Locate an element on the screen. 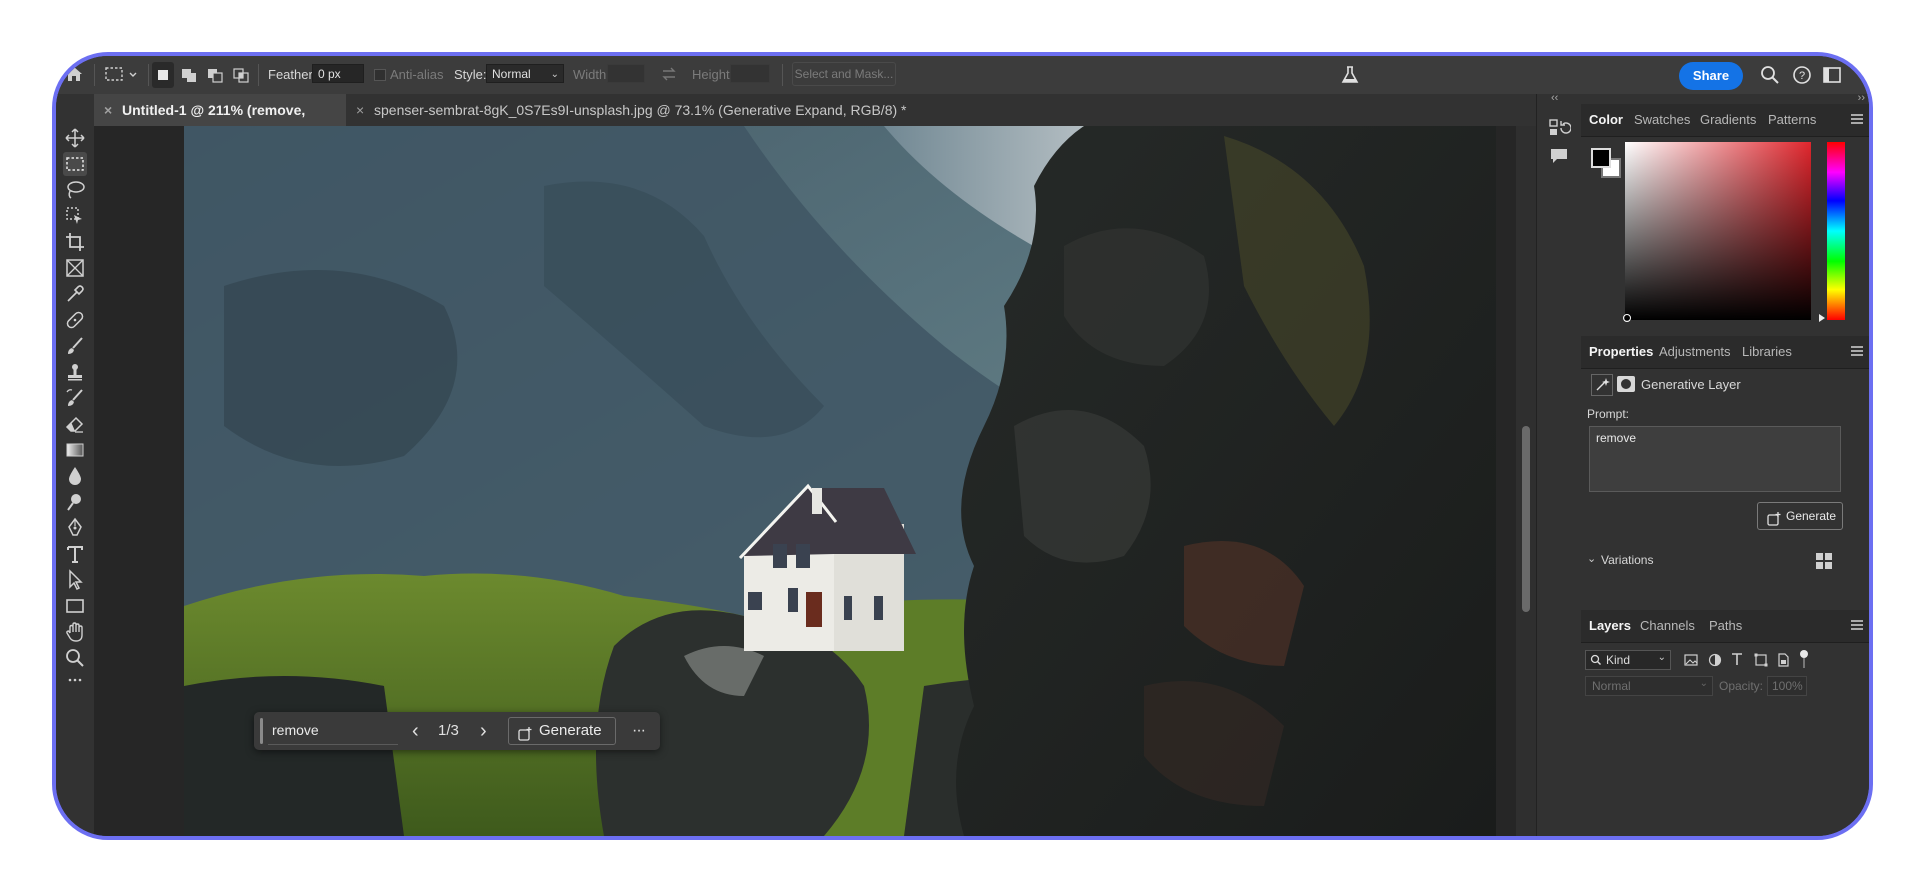  frame-tool-icon is located at coordinates (75, 268).